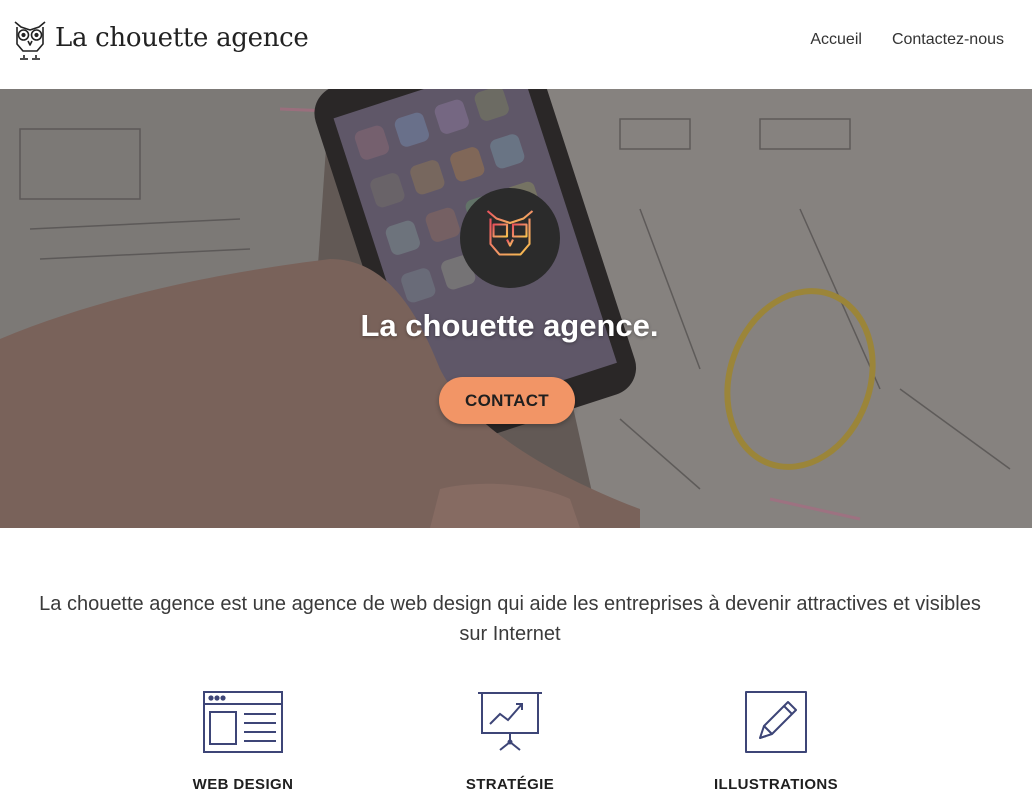  What do you see at coordinates (510, 721) in the screenshot?
I see `presentation-chart-icon` at bounding box center [510, 721].